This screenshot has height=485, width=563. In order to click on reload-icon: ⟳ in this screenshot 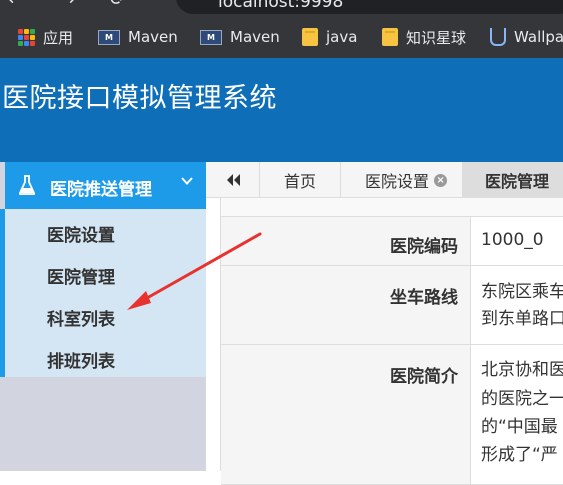, I will do `click(117, 5)`.